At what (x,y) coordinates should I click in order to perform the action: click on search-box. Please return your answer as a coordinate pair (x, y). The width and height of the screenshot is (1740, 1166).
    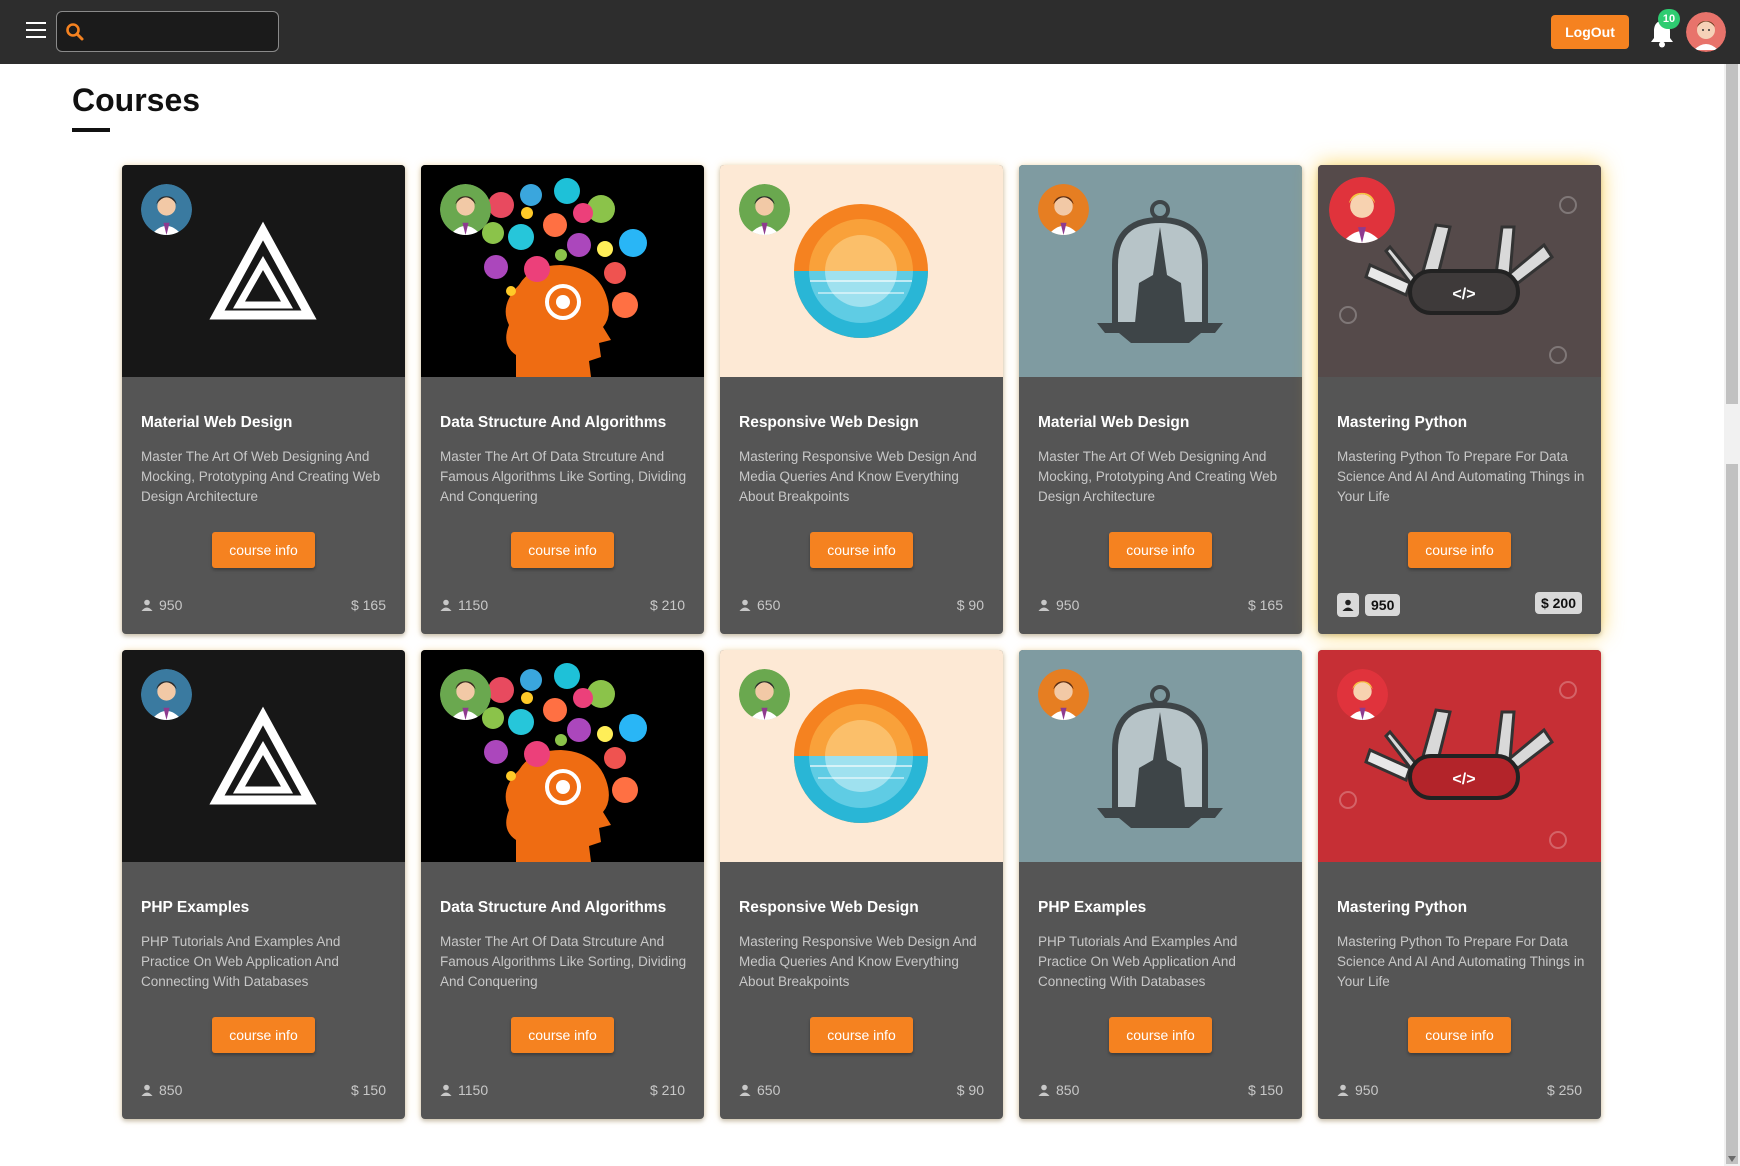
    Looking at the image, I should click on (167, 31).